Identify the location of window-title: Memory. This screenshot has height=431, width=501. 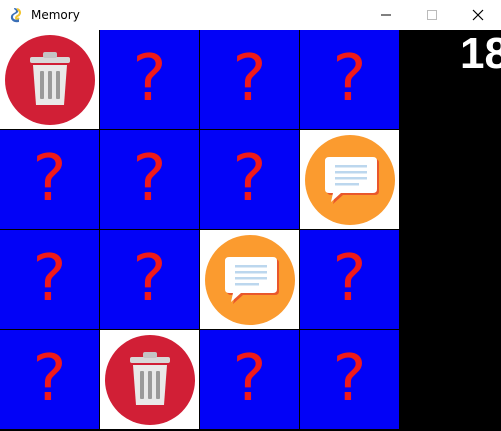
(55, 15).